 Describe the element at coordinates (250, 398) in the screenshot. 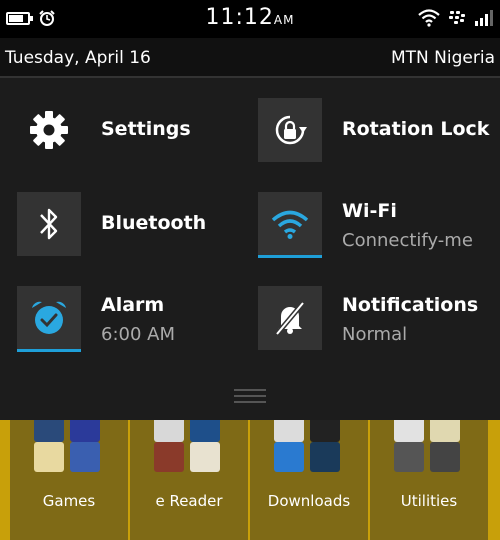

I see `drag-handle` at that location.